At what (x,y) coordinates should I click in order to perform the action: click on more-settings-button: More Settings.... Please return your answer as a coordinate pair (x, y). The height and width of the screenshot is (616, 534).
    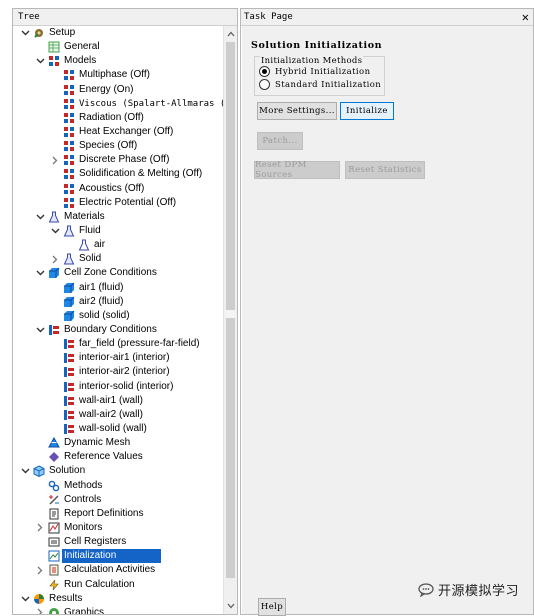
    Looking at the image, I should click on (297, 111).